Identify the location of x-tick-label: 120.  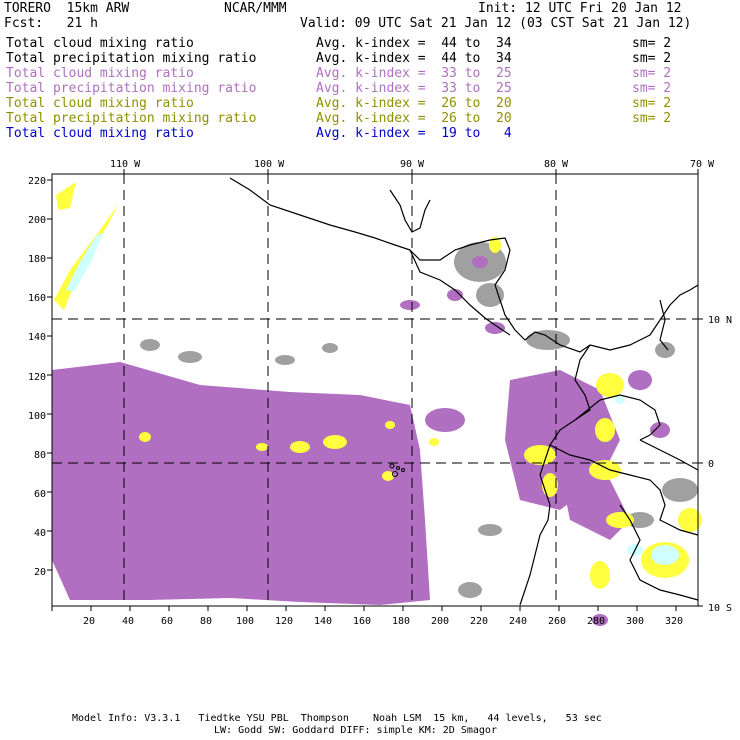
(284, 621).